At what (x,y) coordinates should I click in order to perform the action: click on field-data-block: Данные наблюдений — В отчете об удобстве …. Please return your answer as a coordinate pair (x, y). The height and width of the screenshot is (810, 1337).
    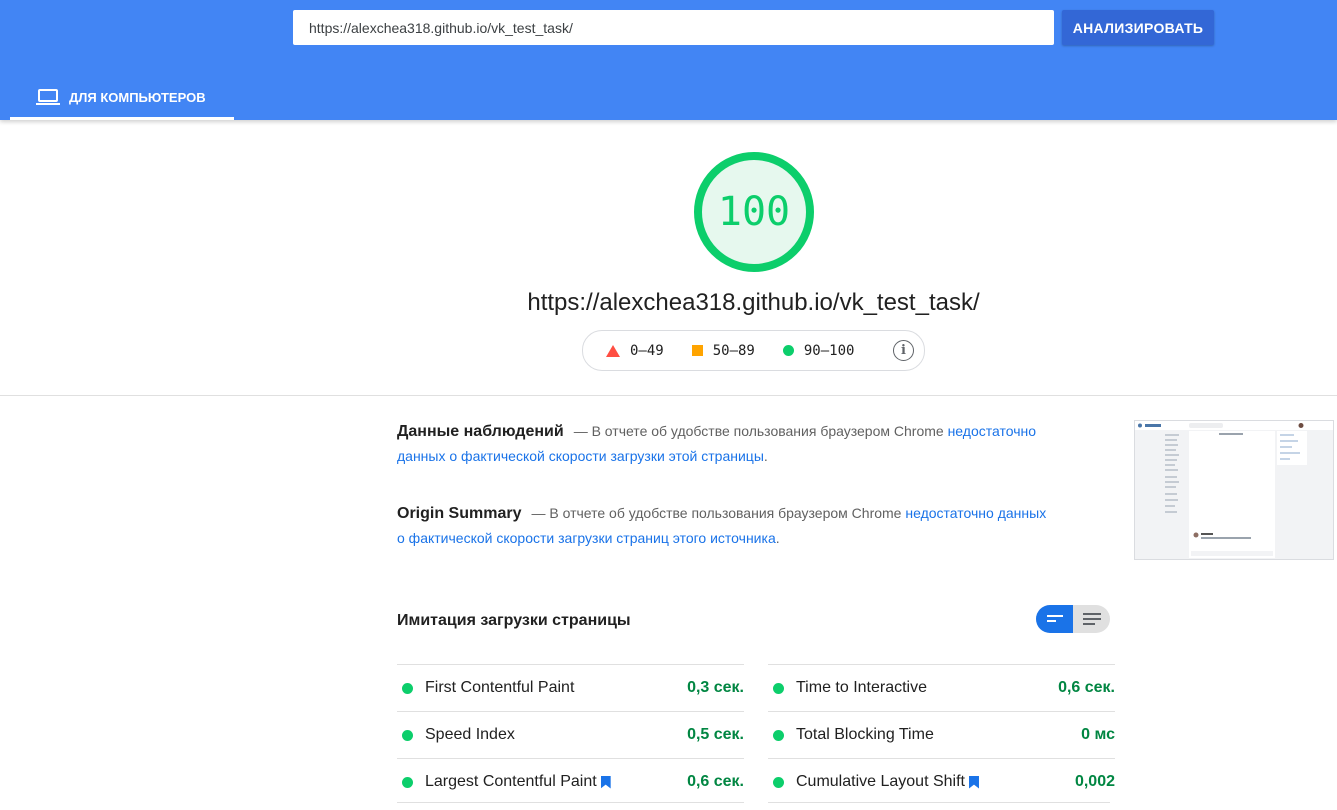
    Looking at the image, I should click on (727, 444).